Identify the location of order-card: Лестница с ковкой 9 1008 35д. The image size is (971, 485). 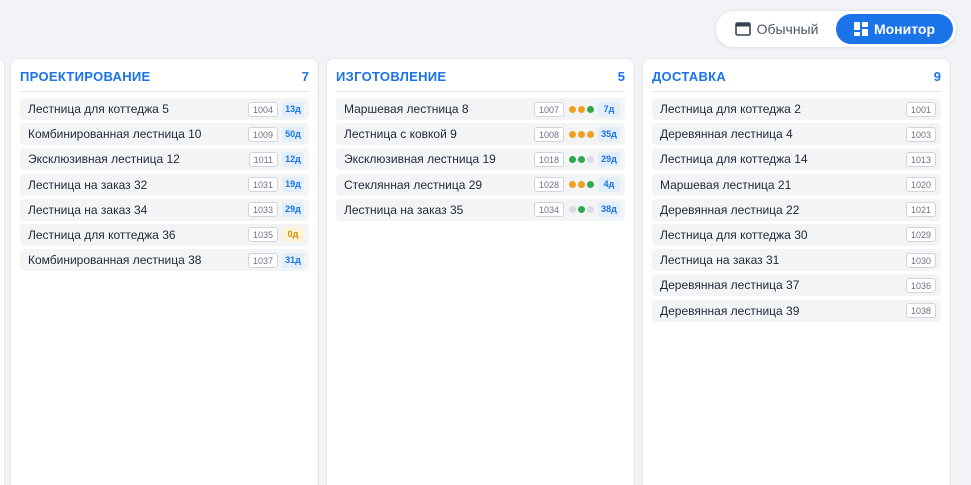
(480, 134).